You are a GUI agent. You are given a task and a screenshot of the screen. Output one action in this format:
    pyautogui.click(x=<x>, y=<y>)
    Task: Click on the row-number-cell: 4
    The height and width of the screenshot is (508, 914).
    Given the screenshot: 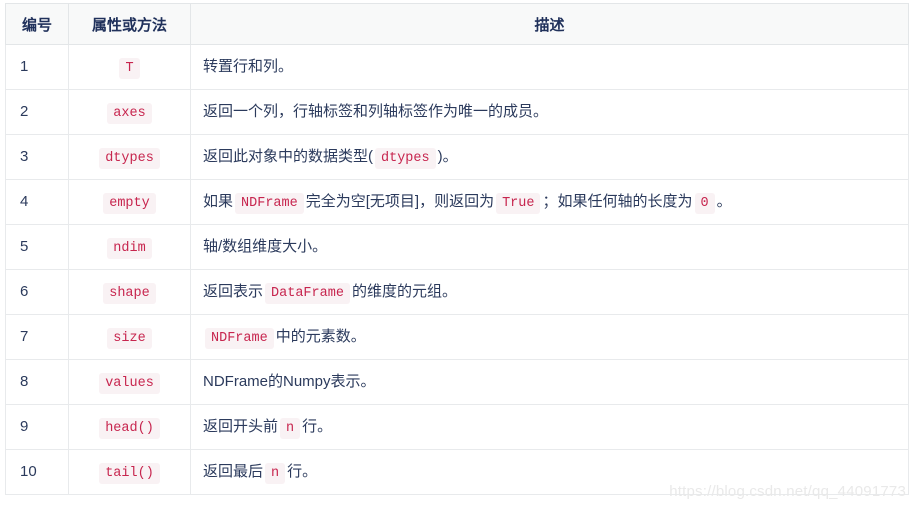 What is the action you would take?
    pyautogui.click(x=37, y=202)
    